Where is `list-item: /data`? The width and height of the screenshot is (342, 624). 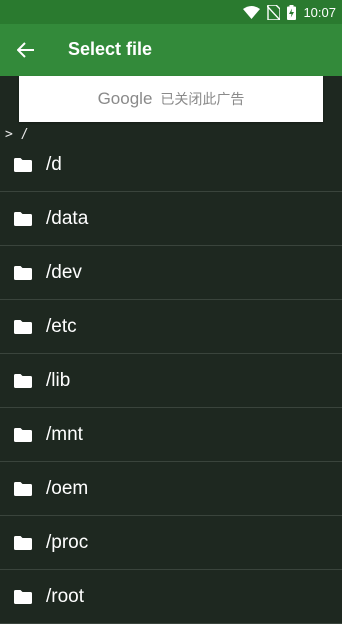
list-item: /data is located at coordinates (171, 219).